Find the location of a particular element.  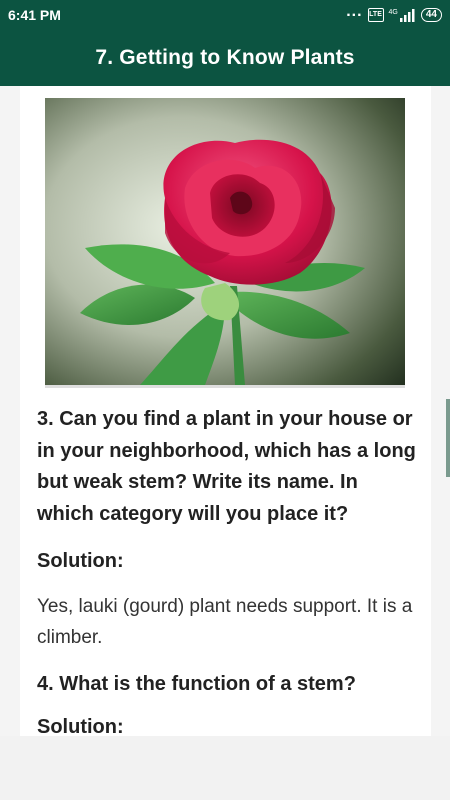

page-title: 7. Getting to Know Plants is located at coordinates (225, 57).